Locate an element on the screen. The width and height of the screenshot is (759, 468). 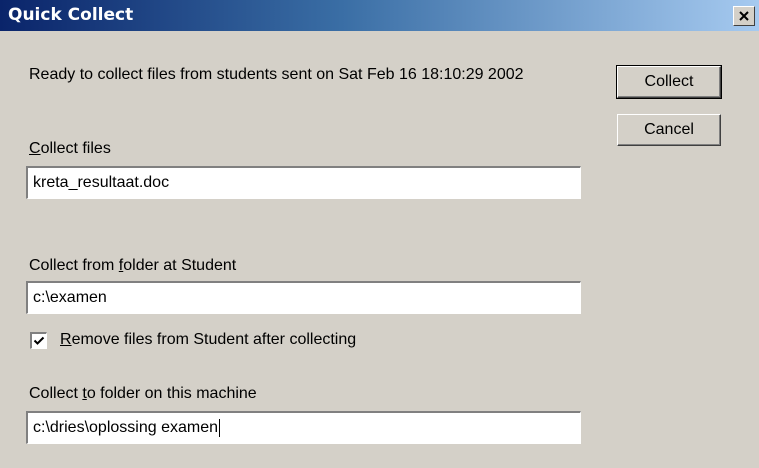
student-folder-label: Collect from folder at Student is located at coordinates (132, 266).